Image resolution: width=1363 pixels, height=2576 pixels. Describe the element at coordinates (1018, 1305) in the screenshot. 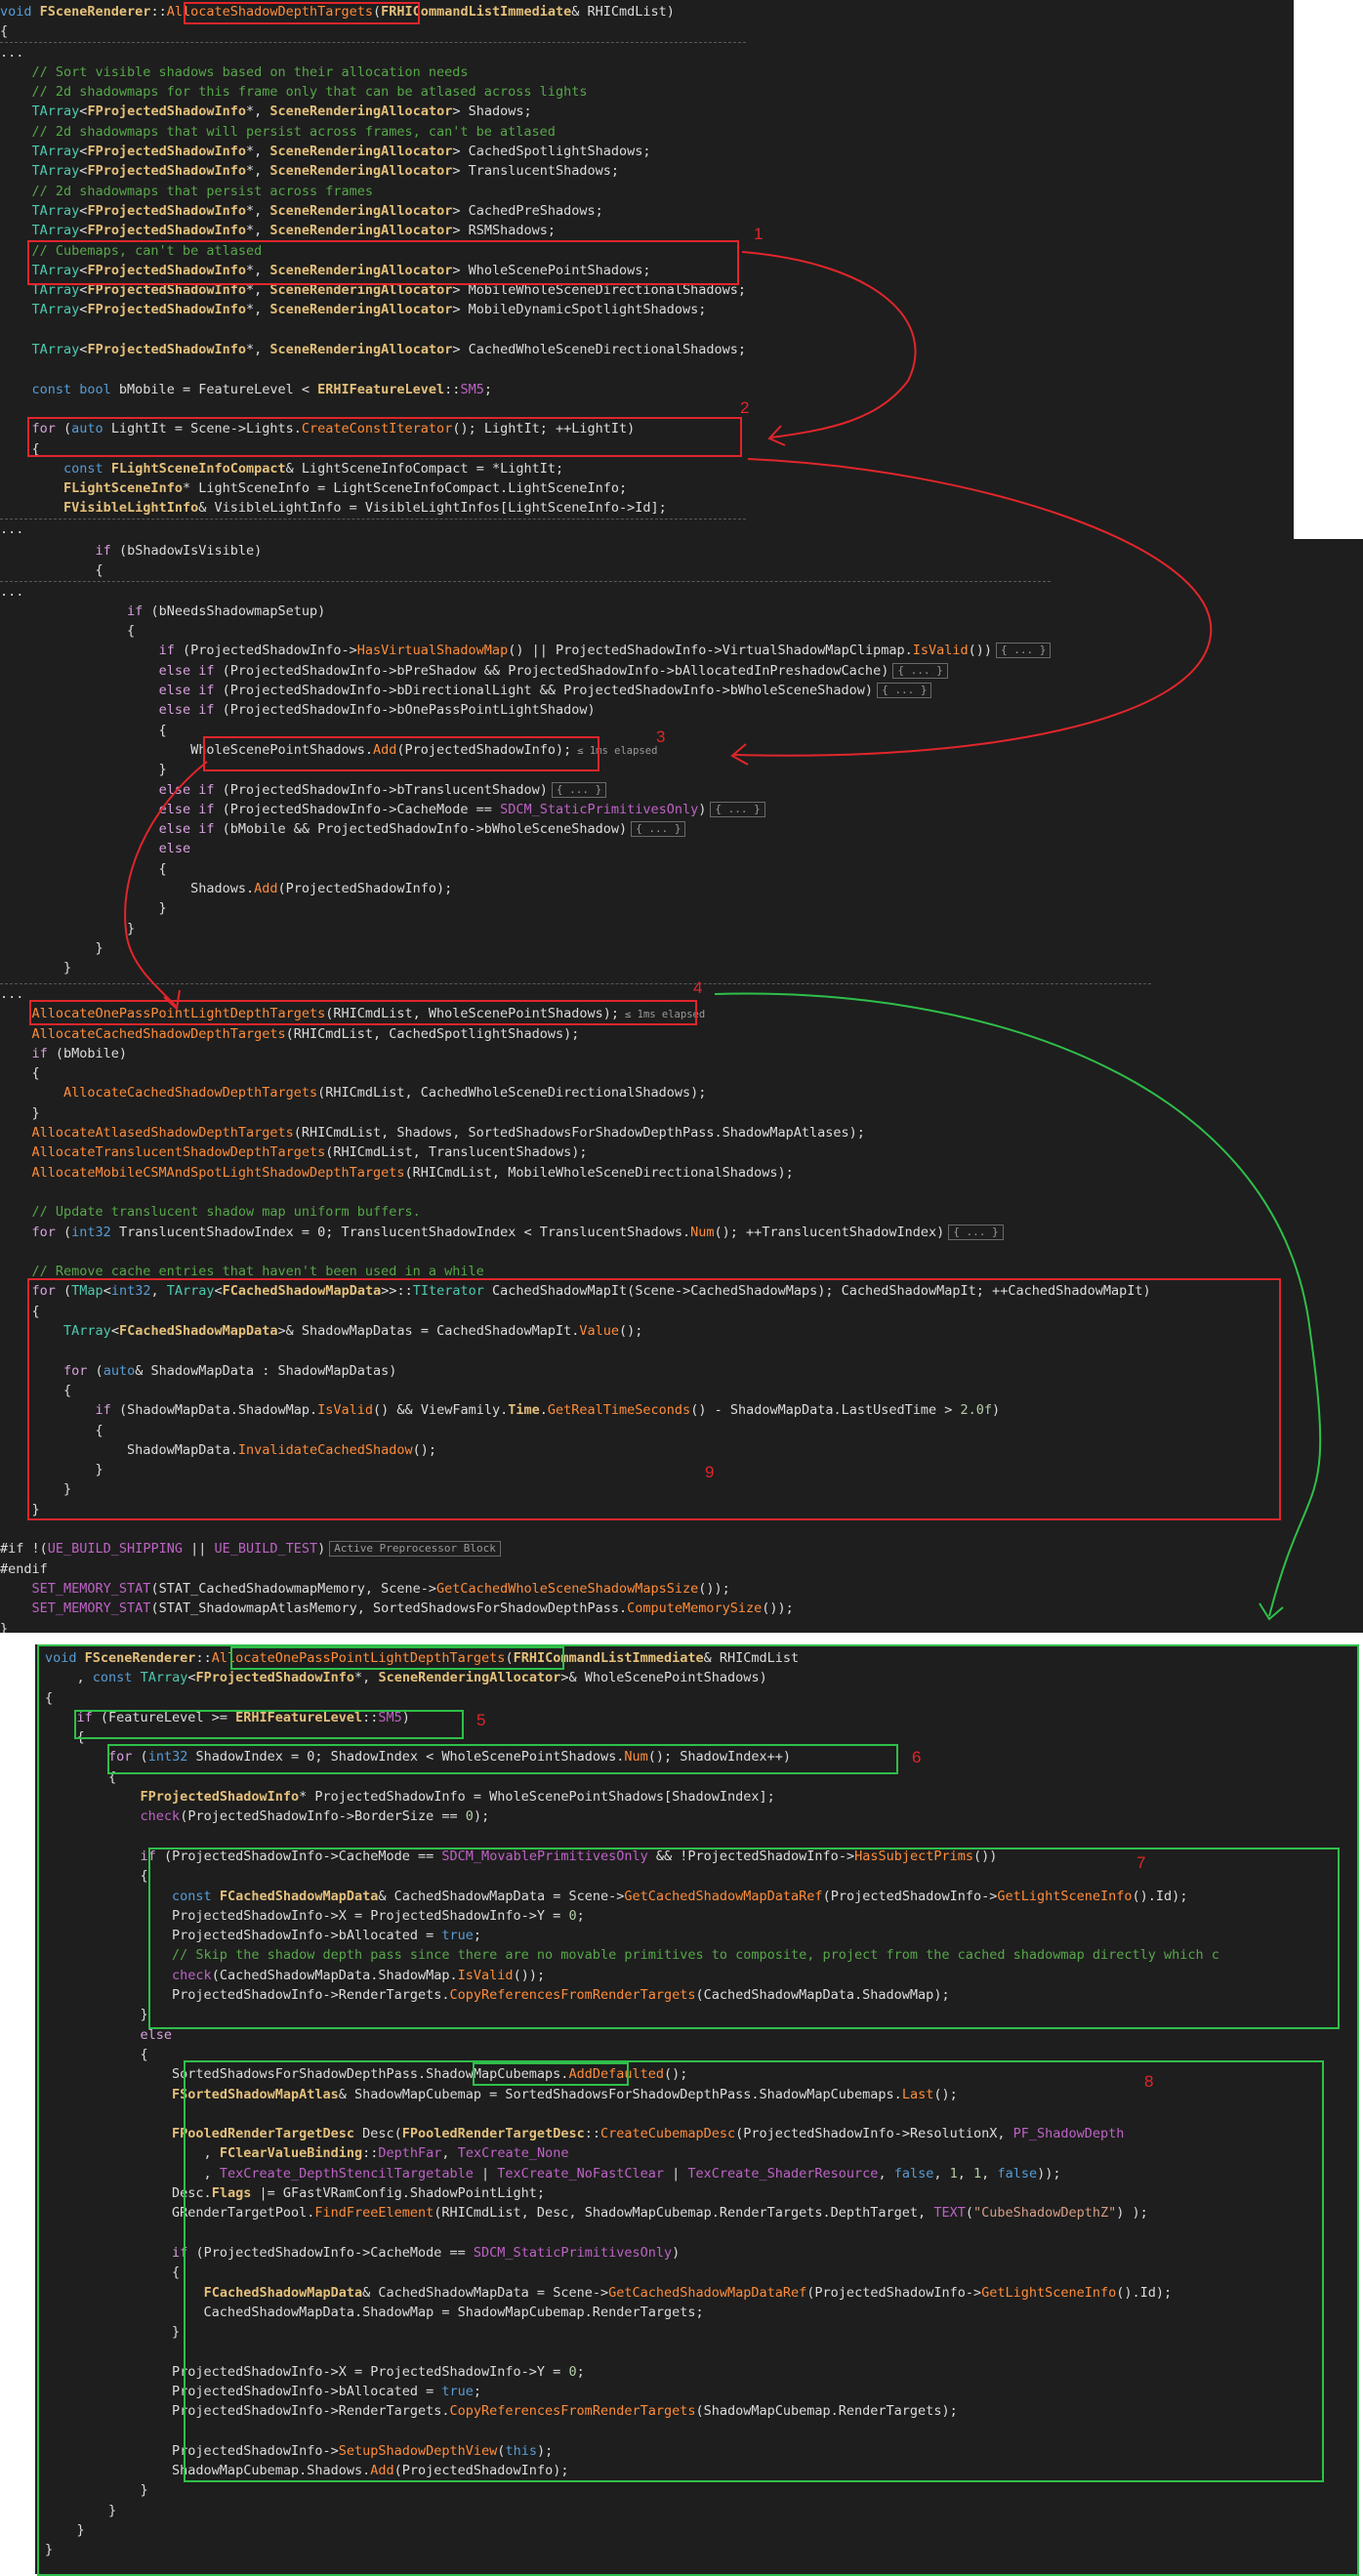

I see `arrow-4-to-bottom` at that location.